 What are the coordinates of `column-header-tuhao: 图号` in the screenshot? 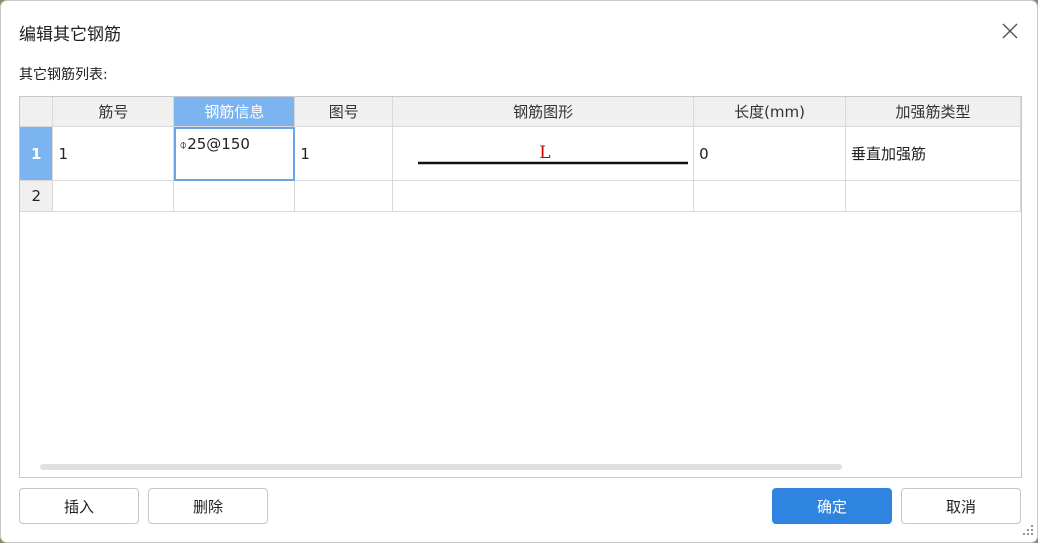 It's located at (344, 112).